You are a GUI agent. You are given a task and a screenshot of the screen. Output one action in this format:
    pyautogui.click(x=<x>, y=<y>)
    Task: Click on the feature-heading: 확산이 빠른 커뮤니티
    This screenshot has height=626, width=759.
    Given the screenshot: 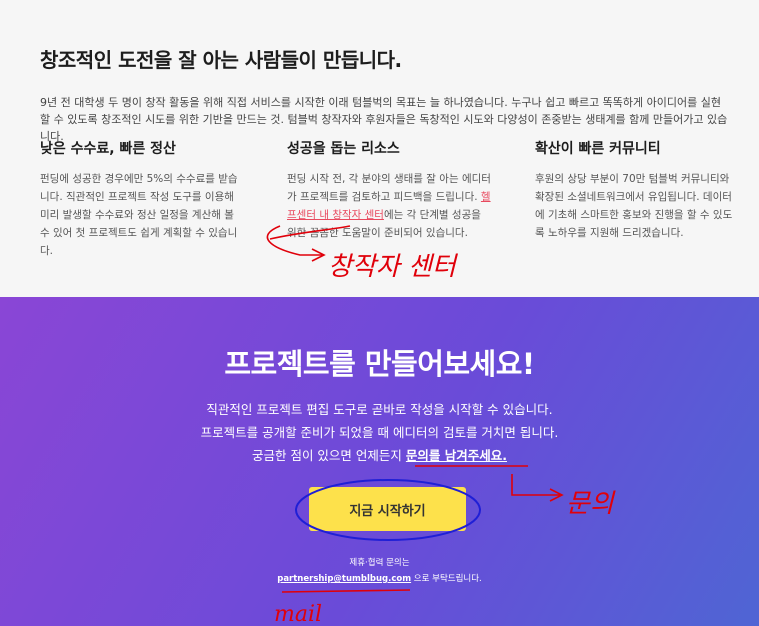 What is the action you would take?
    pyautogui.click(x=598, y=149)
    